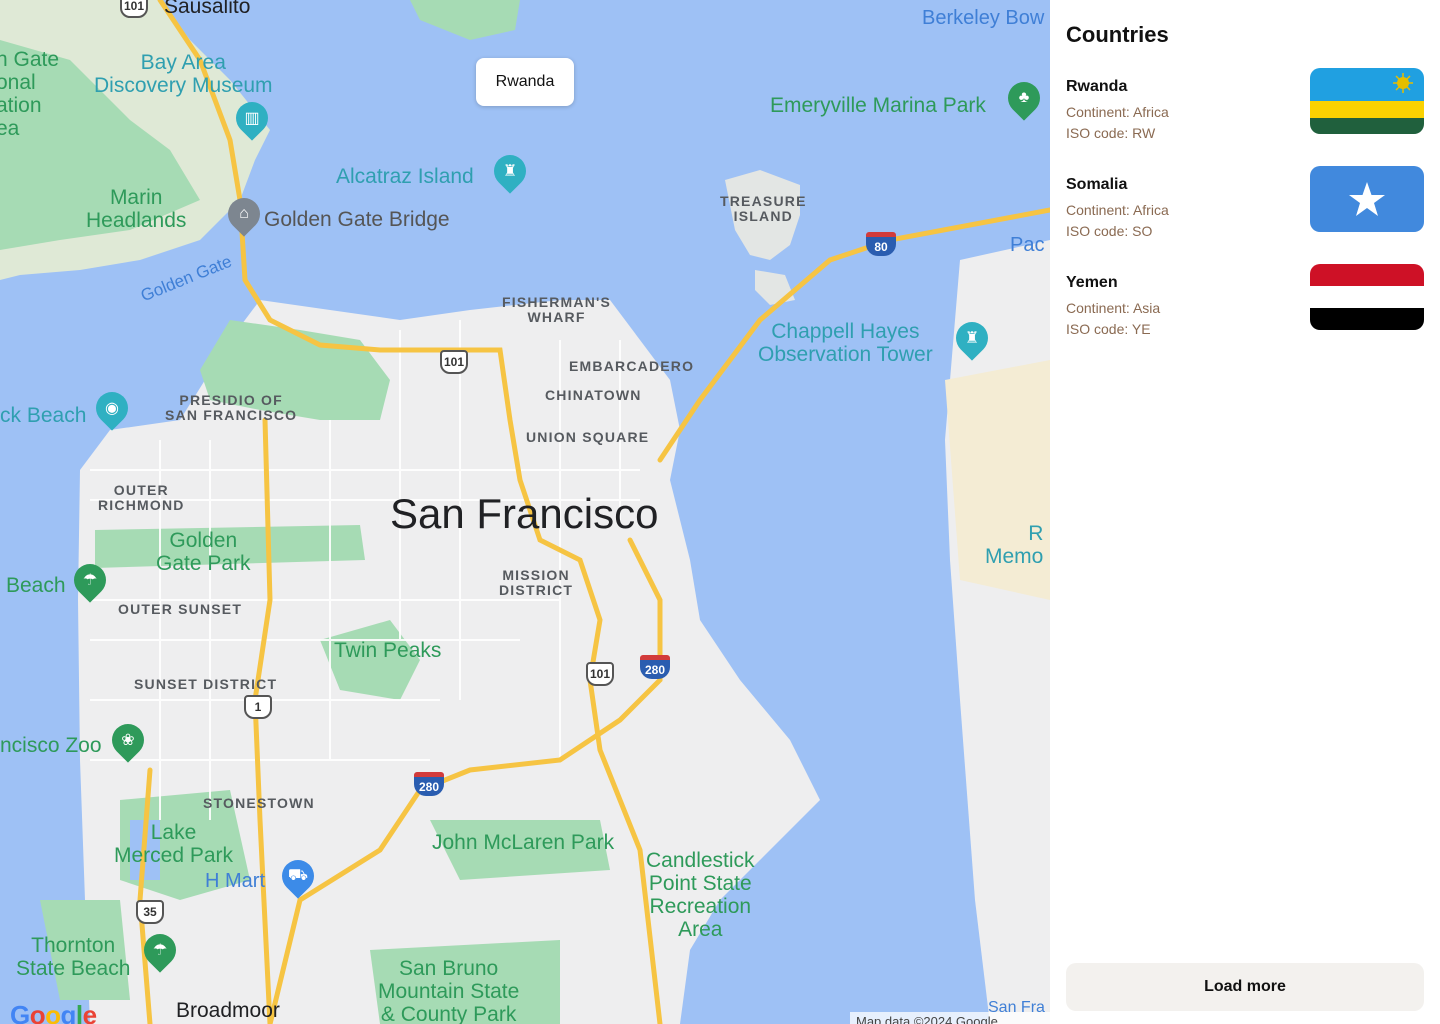 This screenshot has width=1440, height=1024. Describe the element at coordinates (244, 214) in the screenshot. I see `bridge-pin-icon: ⌂` at that location.